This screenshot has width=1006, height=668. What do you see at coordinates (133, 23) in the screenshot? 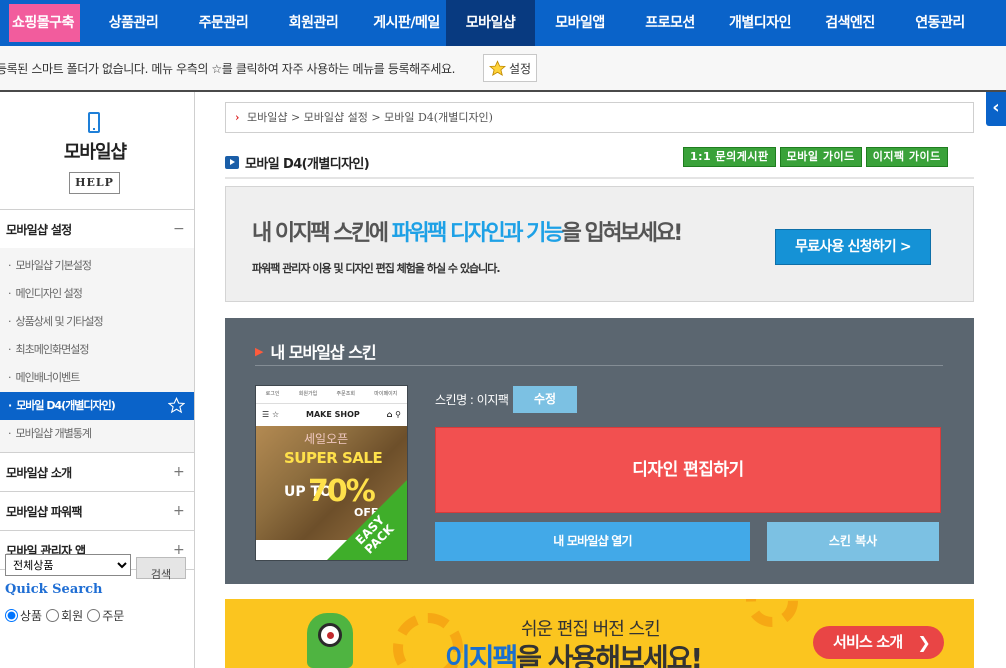
I see `nav-product-management: 상품관리` at bounding box center [133, 23].